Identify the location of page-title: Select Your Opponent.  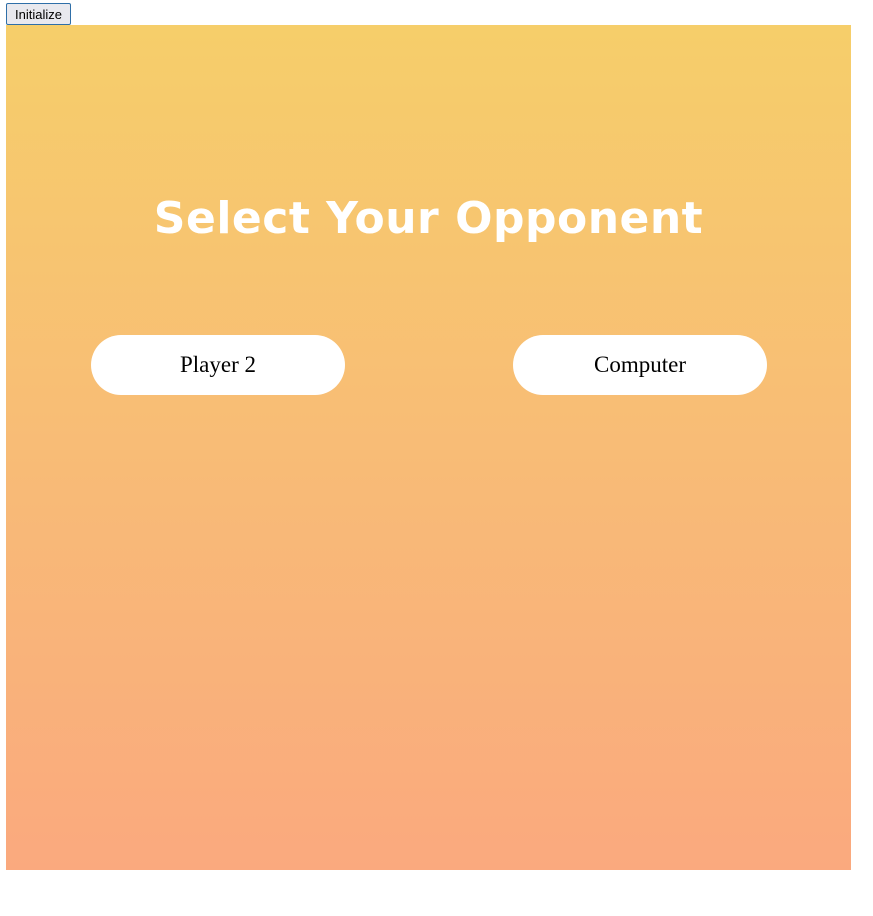
(428, 218).